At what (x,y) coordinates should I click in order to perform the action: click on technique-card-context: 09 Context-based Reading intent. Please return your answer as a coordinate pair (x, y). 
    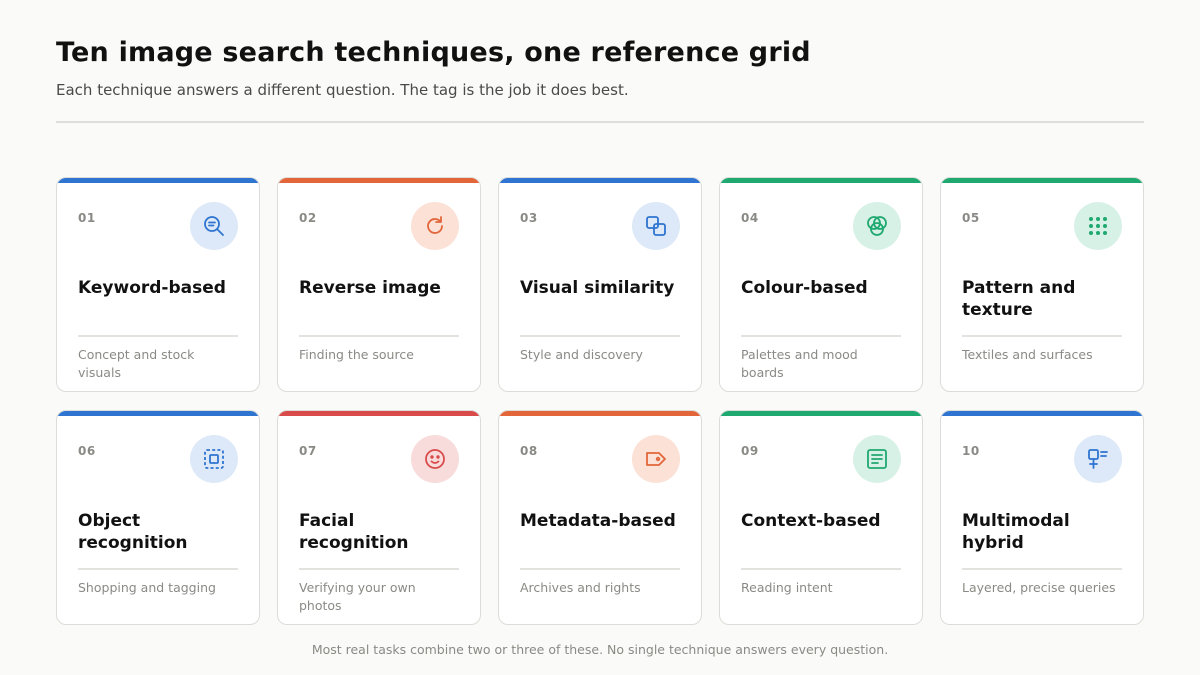
    Looking at the image, I should click on (821, 517).